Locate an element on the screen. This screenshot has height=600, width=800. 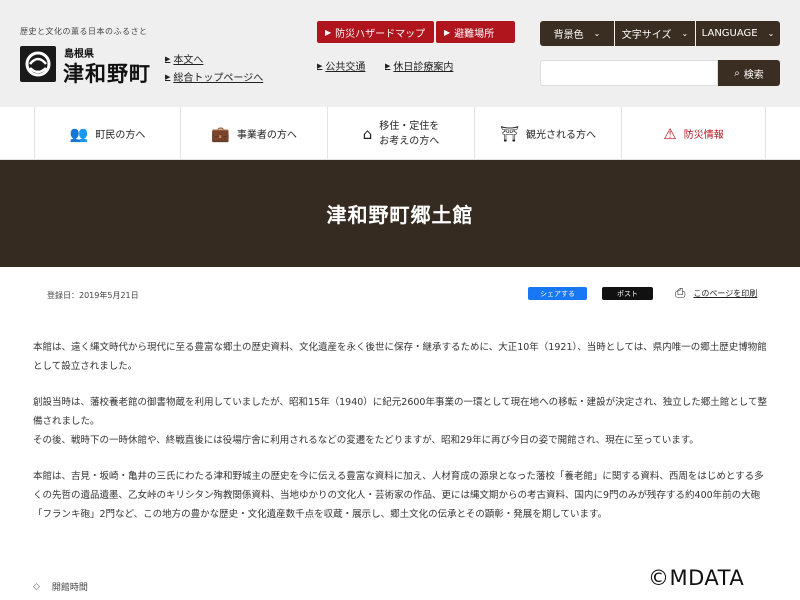
nav-businesses-label: 事業者の方へ is located at coordinates (266, 135).